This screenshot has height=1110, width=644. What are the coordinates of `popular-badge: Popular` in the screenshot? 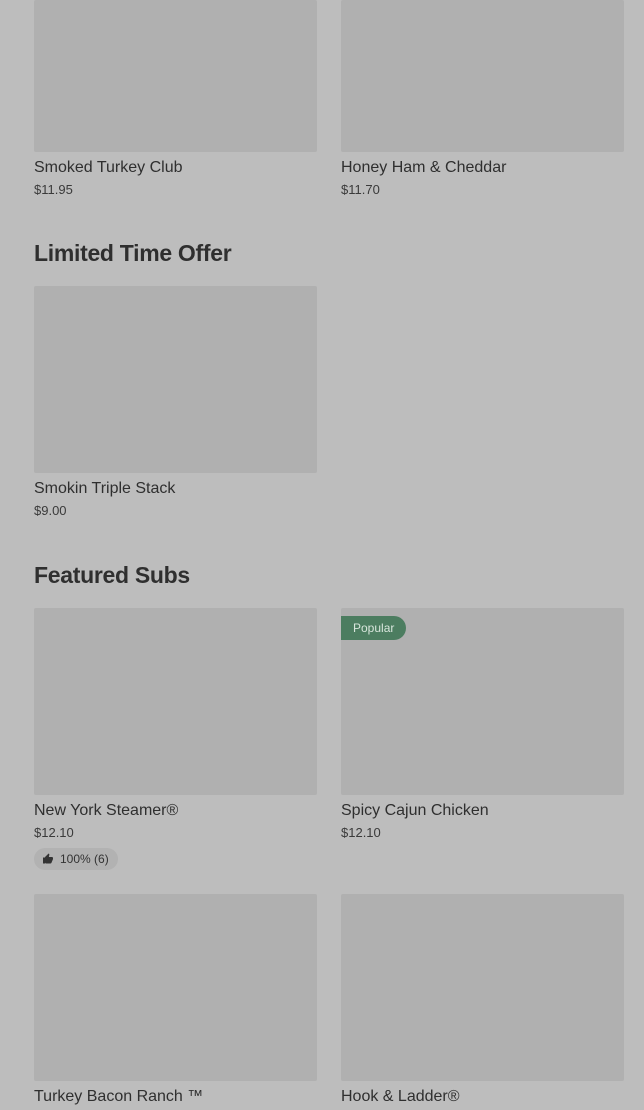 It's located at (374, 628).